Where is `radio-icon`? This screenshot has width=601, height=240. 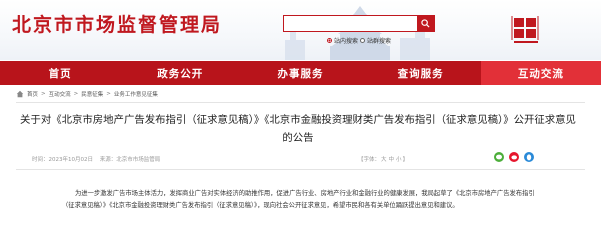
radio-icon is located at coordinates (362, 40).